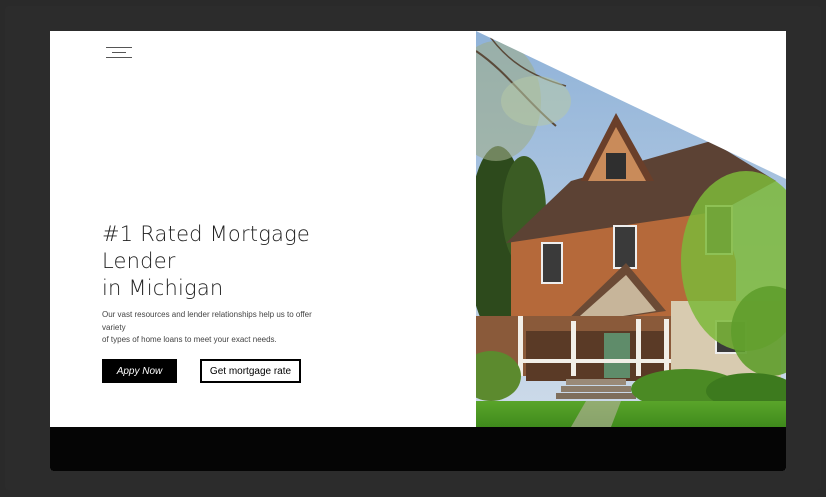 The width and height of the screenshot is (826, 497). What do you see at coordinates (418, 449) in the screenshot?
I see `footer-bar` at bounding box center [418, 449].